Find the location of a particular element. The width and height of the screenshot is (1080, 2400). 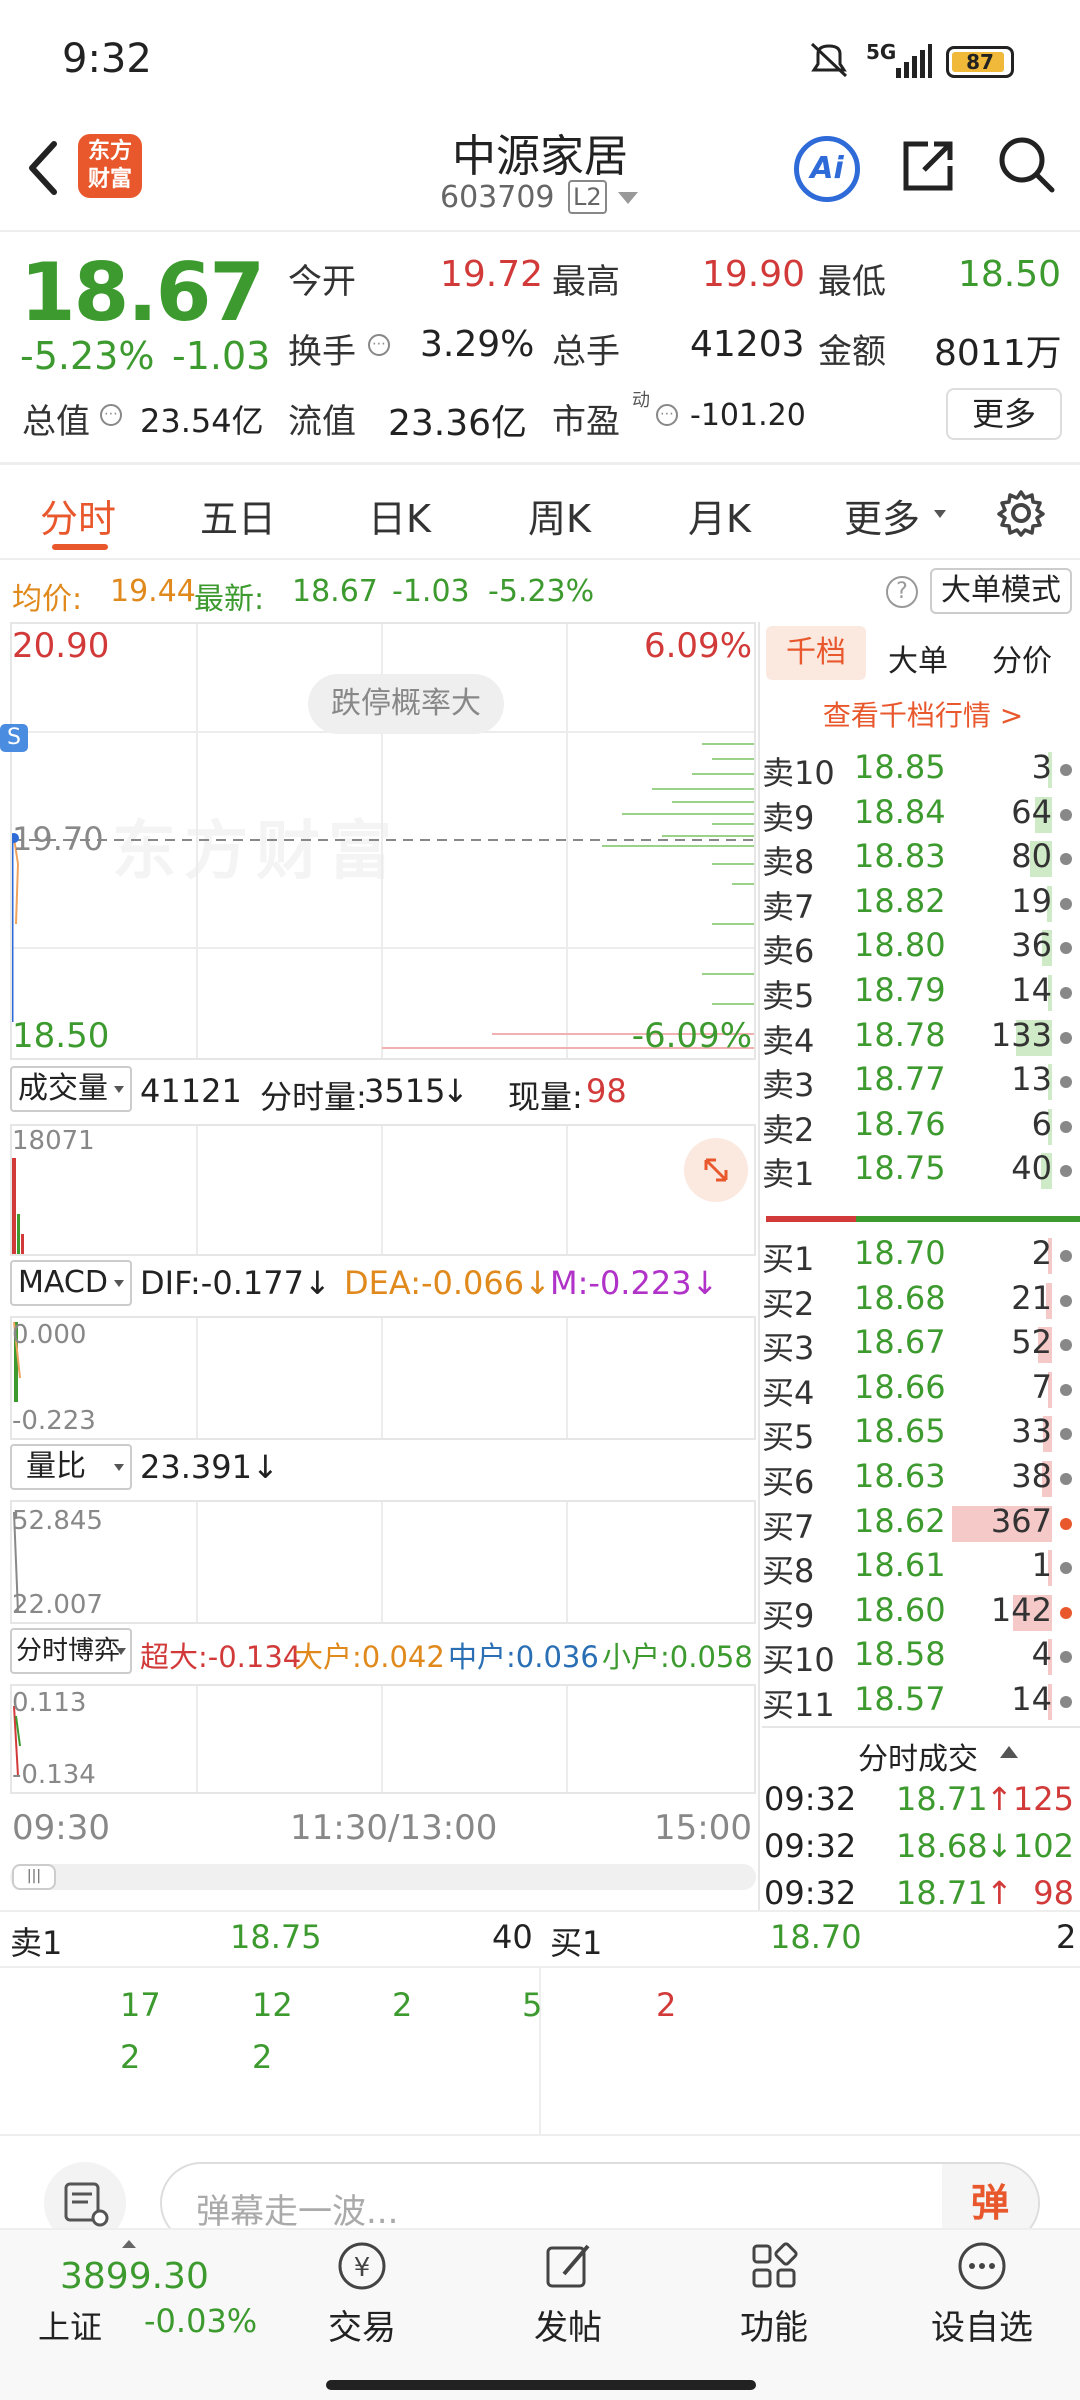

ask-row: 卖10 18.85 3 is located at coordinates (921, 770).